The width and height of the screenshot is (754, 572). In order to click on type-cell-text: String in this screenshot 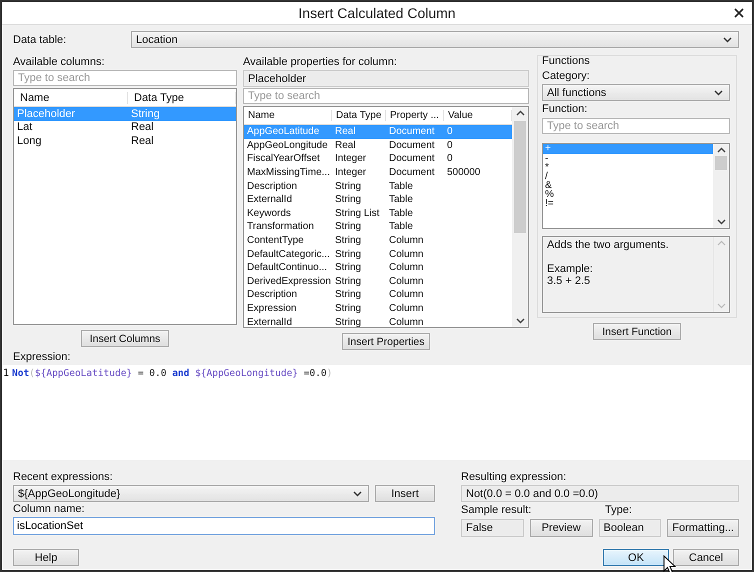, I will do `click(145, 114)`.